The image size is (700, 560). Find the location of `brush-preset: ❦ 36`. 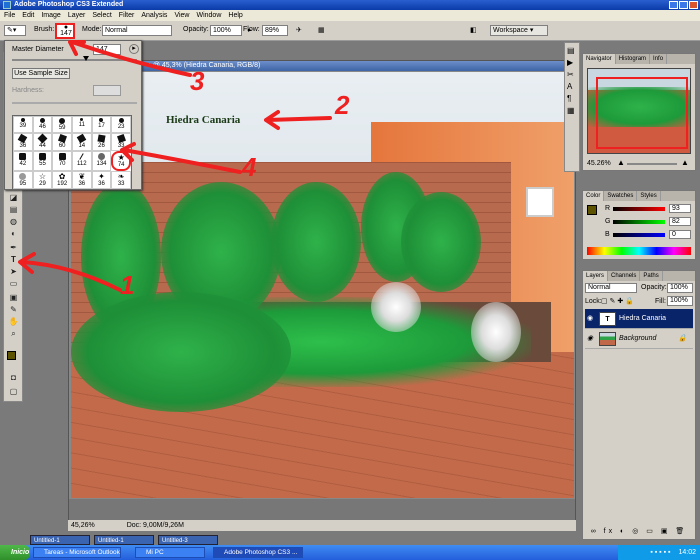

brush-preset: ❦ 36 is located at coordinates (81, 180).